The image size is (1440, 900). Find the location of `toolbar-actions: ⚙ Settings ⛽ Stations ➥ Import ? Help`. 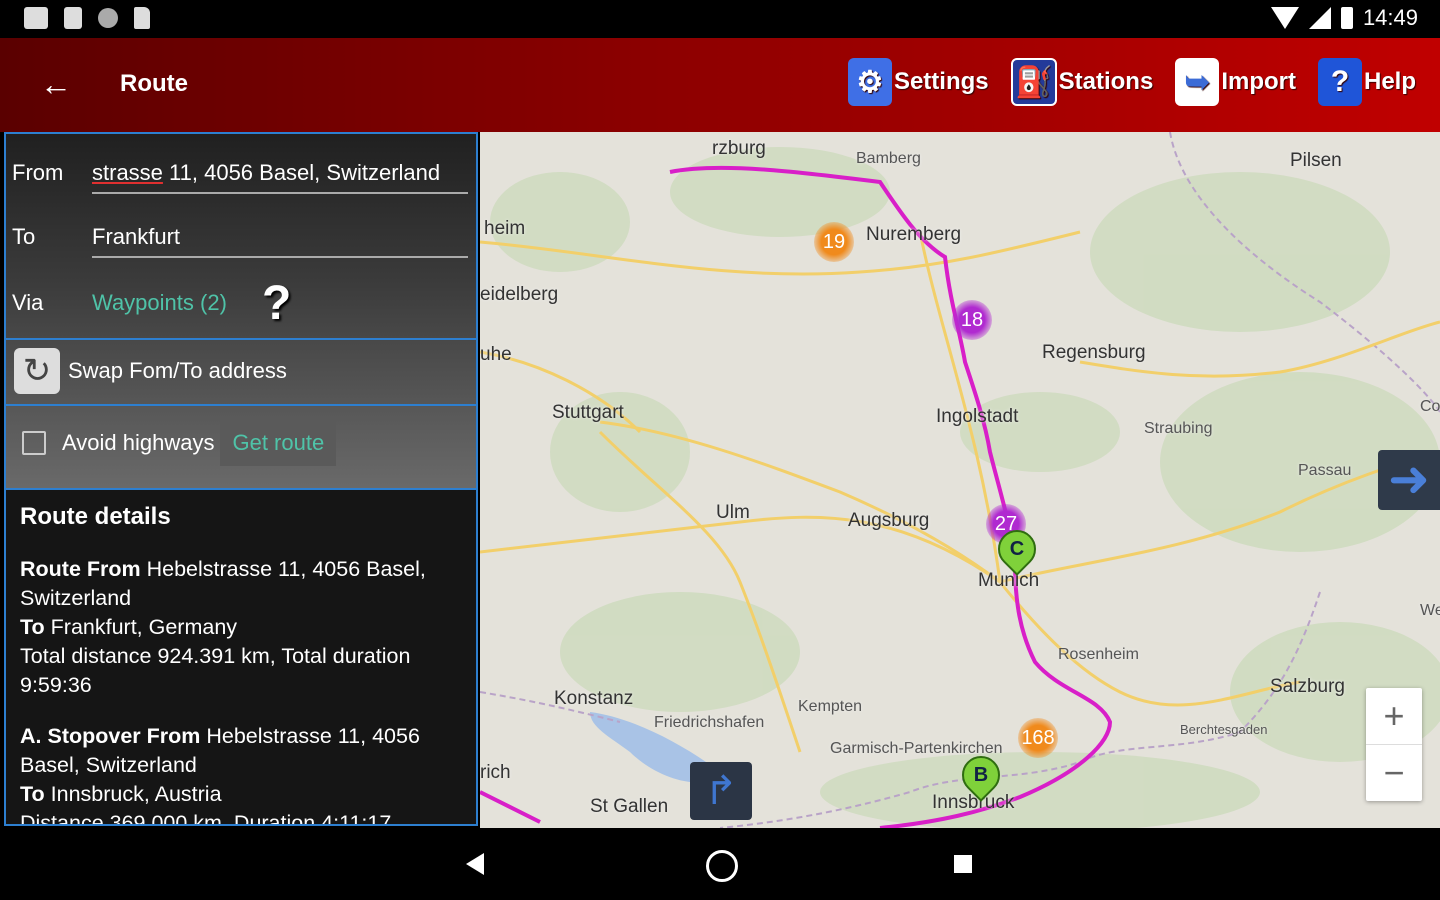

toolbar-actions: ⚙ Settings ⛽ Stations ➥ Import ? Help is located at coordinates (1131, 82).